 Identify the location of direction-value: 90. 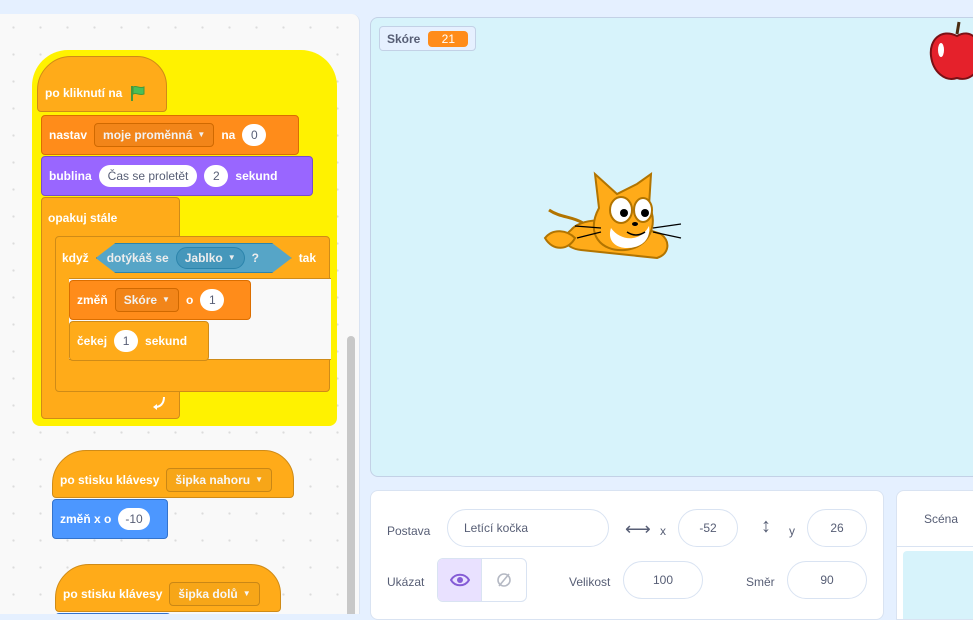
(827, 580).